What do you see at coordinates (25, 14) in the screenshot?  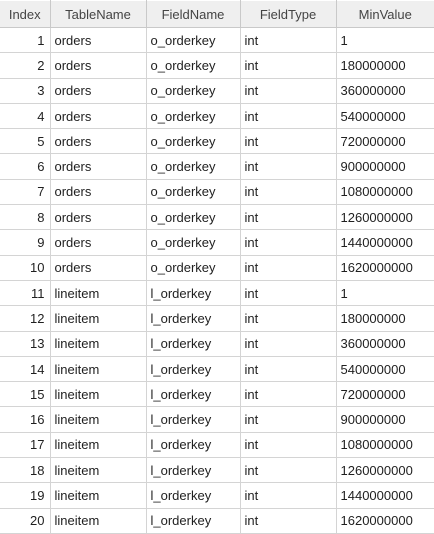 I see `column-header-index: Index` at bounding box center [25, 14].